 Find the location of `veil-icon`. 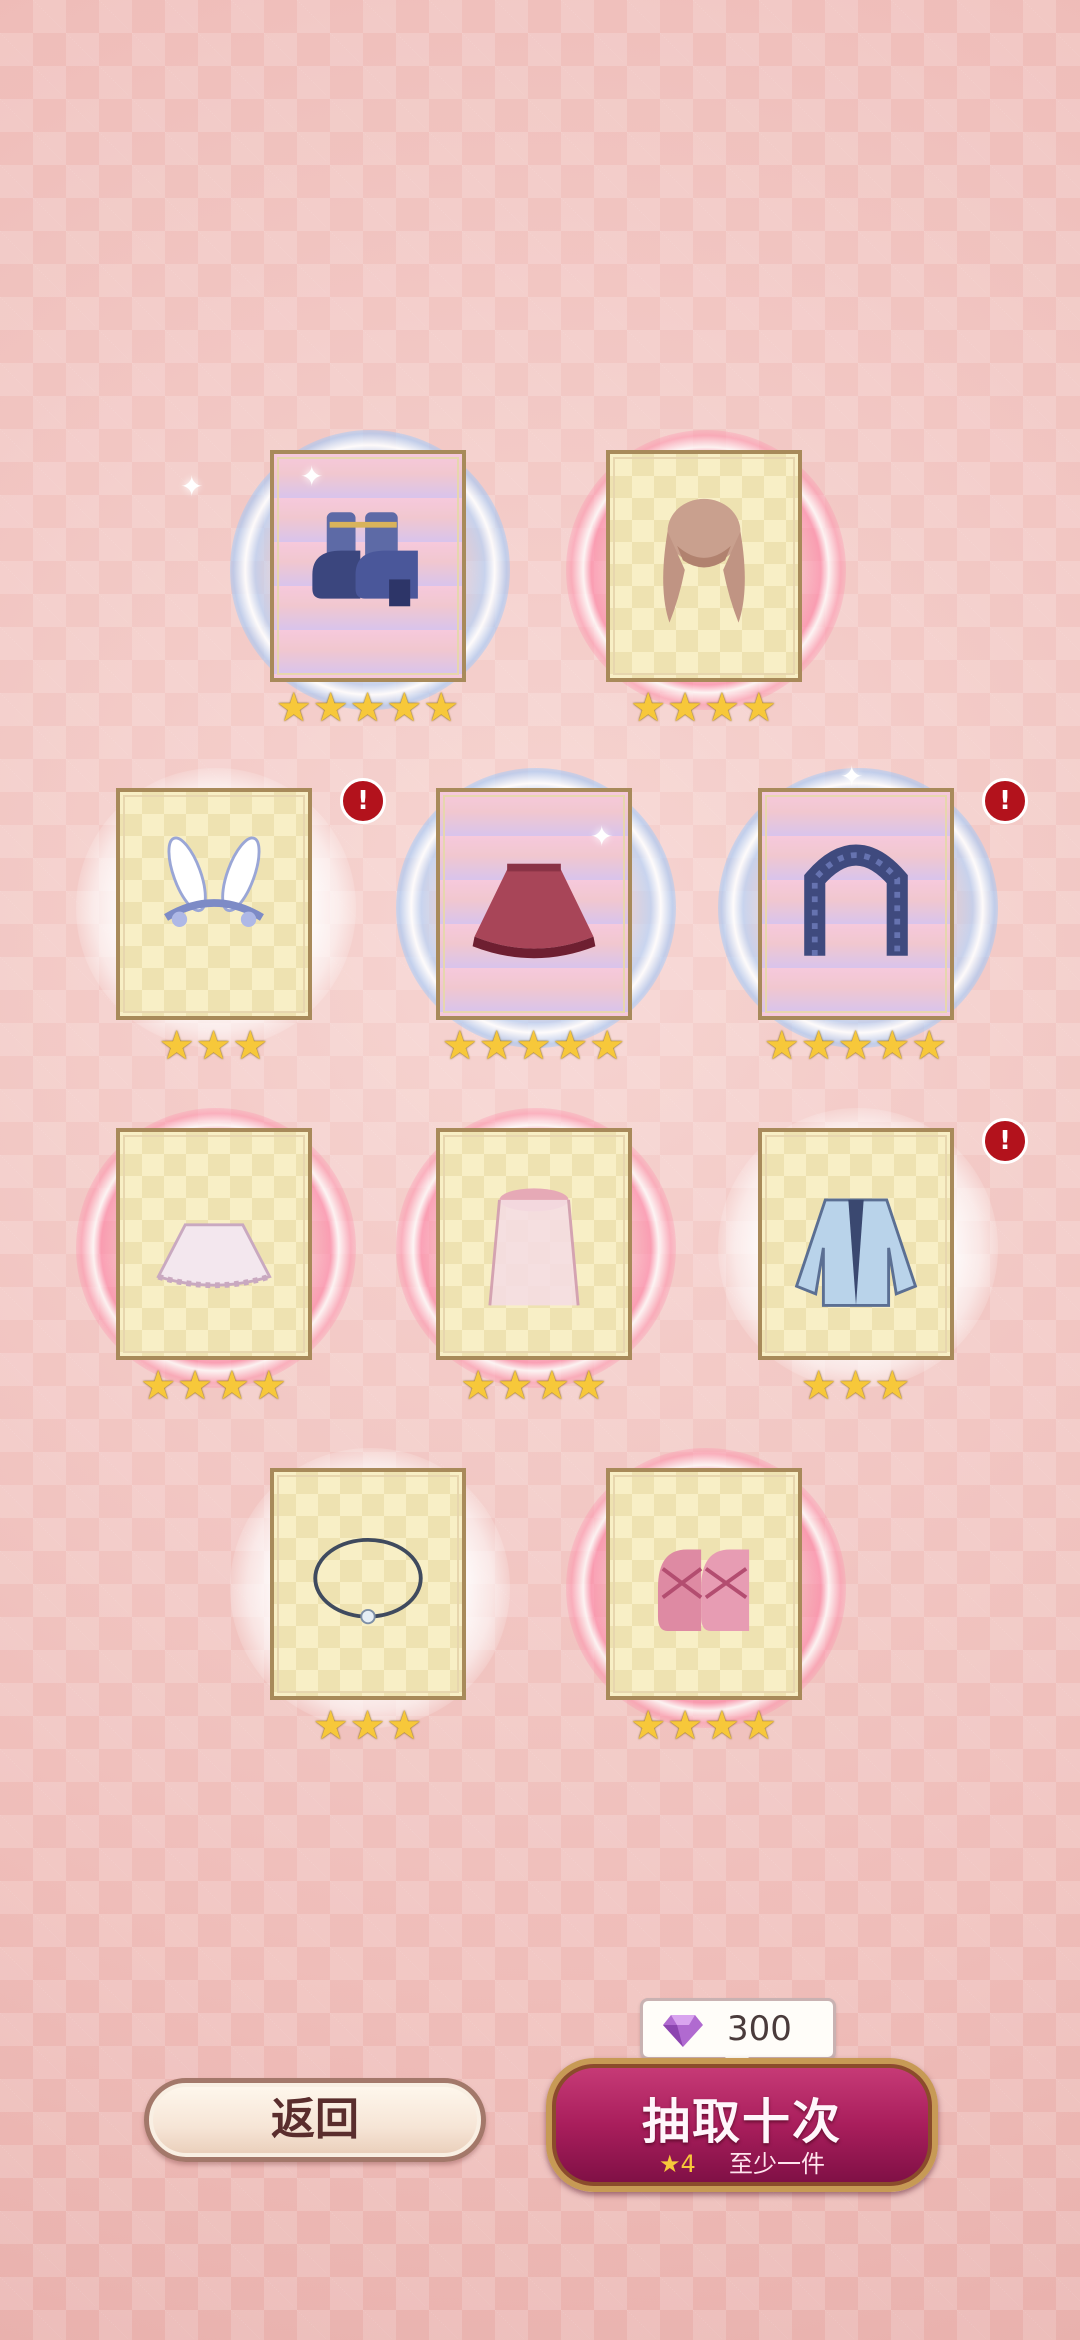

veil-icon is located at coordinates (534, 1247).